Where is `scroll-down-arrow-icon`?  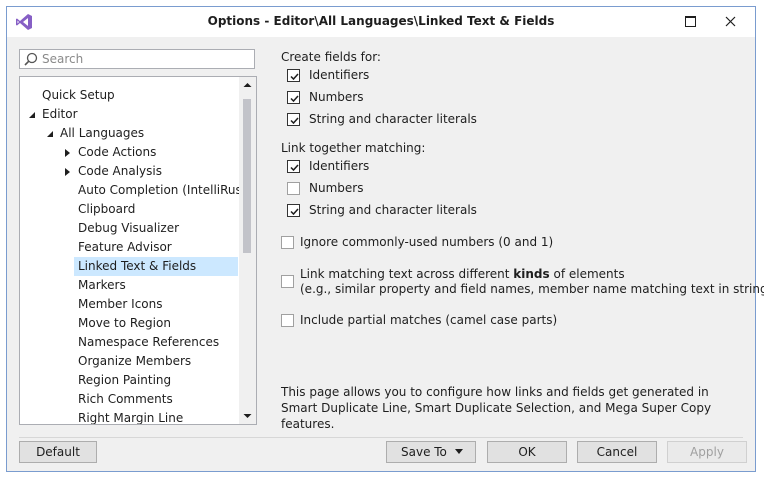
scroll-down-arrow-icon is located at coordinates (247, 416).